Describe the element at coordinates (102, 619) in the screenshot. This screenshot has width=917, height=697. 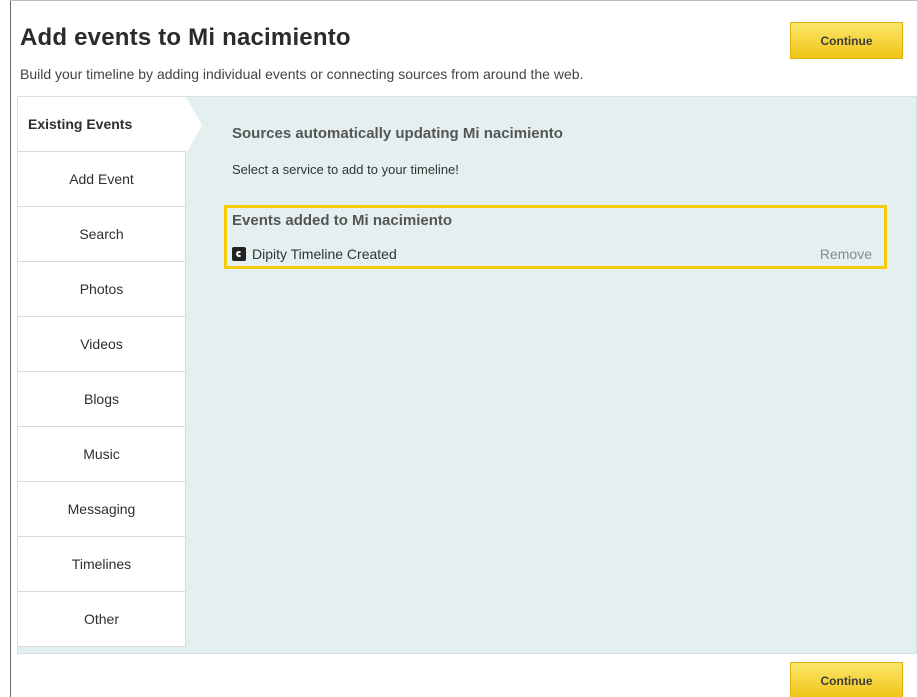
I see `tab-other: Other` at that location.